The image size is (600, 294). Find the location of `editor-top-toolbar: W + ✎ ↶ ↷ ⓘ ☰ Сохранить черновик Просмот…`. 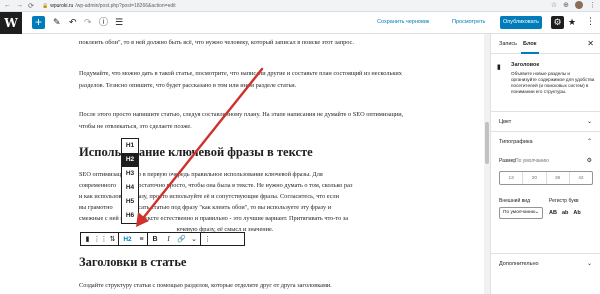

editor-top-toolbar: W + ✎ ↶ ↷ ⓘ ☰ Сохранить черновик Просмот… is located at coordinates (300, 23).